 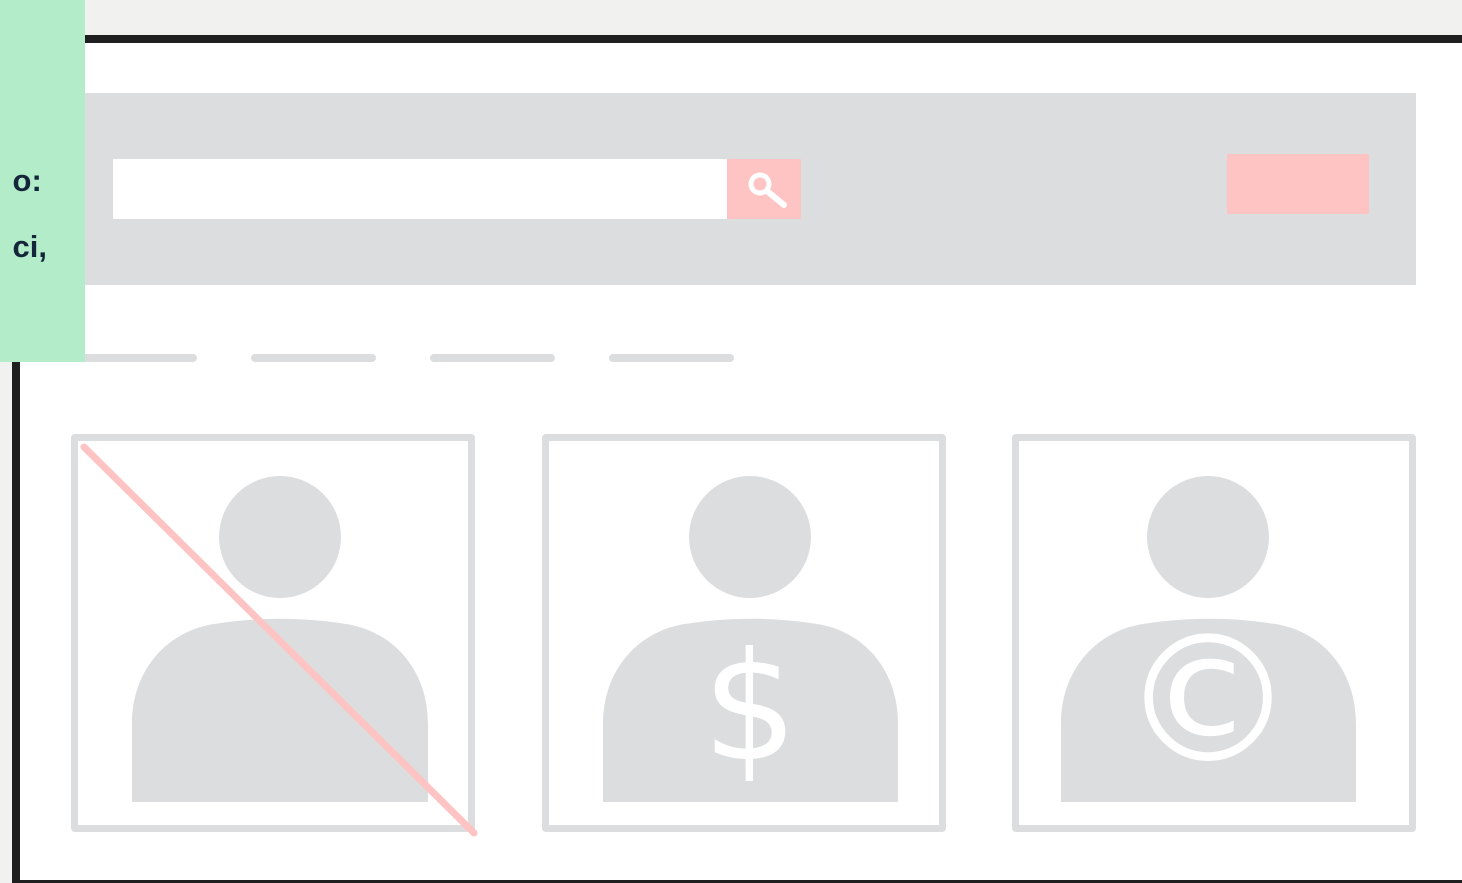 What do you see at coordinates (420, 189) in the screenshot?
I see `search-input` at bounding box center [420, 189].